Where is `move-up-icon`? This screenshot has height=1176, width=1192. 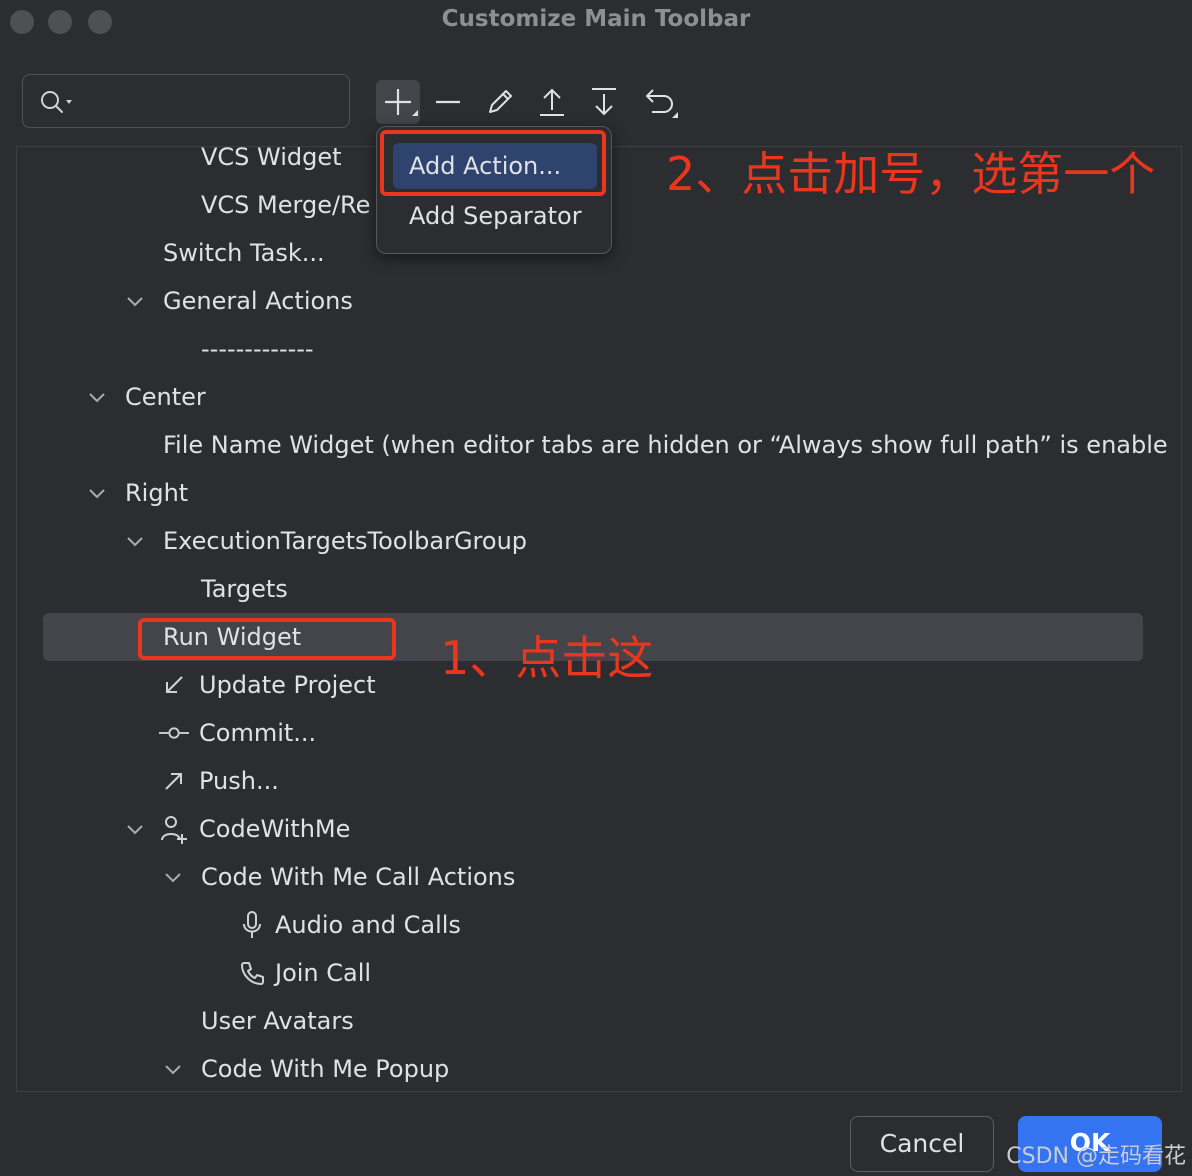 move-up-icon is located at coordinates (552, 102).